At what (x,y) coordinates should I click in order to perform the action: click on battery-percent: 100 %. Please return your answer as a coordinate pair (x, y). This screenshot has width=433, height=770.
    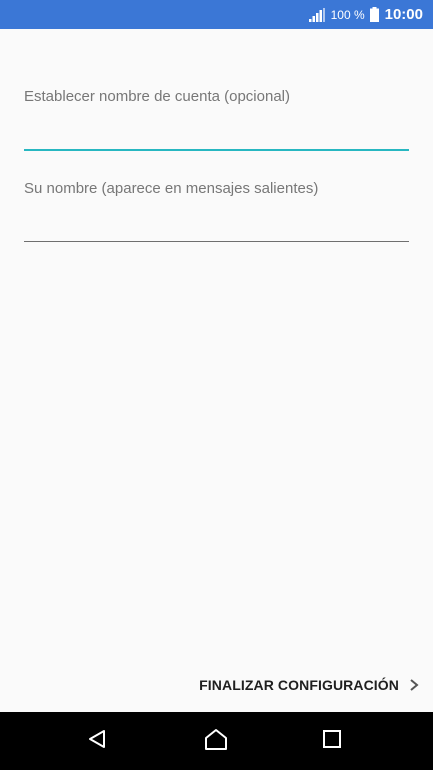
    Looking at the image, I should click on (347, 14).